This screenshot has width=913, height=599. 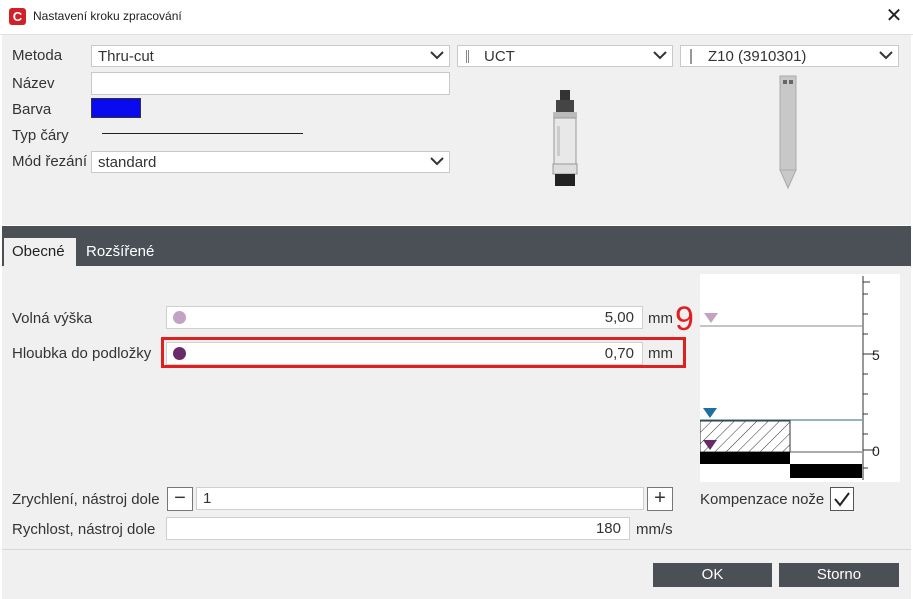 What do you see at coordinates (565, 138) in the screenshot?
I see `tool-image` at bounding box center [565, 138].